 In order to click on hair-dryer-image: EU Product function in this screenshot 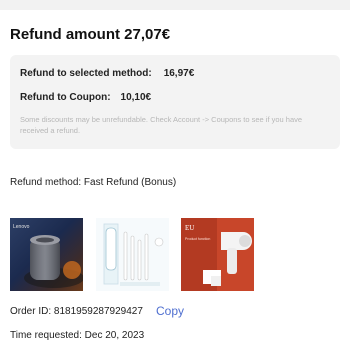, I will do `click(217, 254)`.